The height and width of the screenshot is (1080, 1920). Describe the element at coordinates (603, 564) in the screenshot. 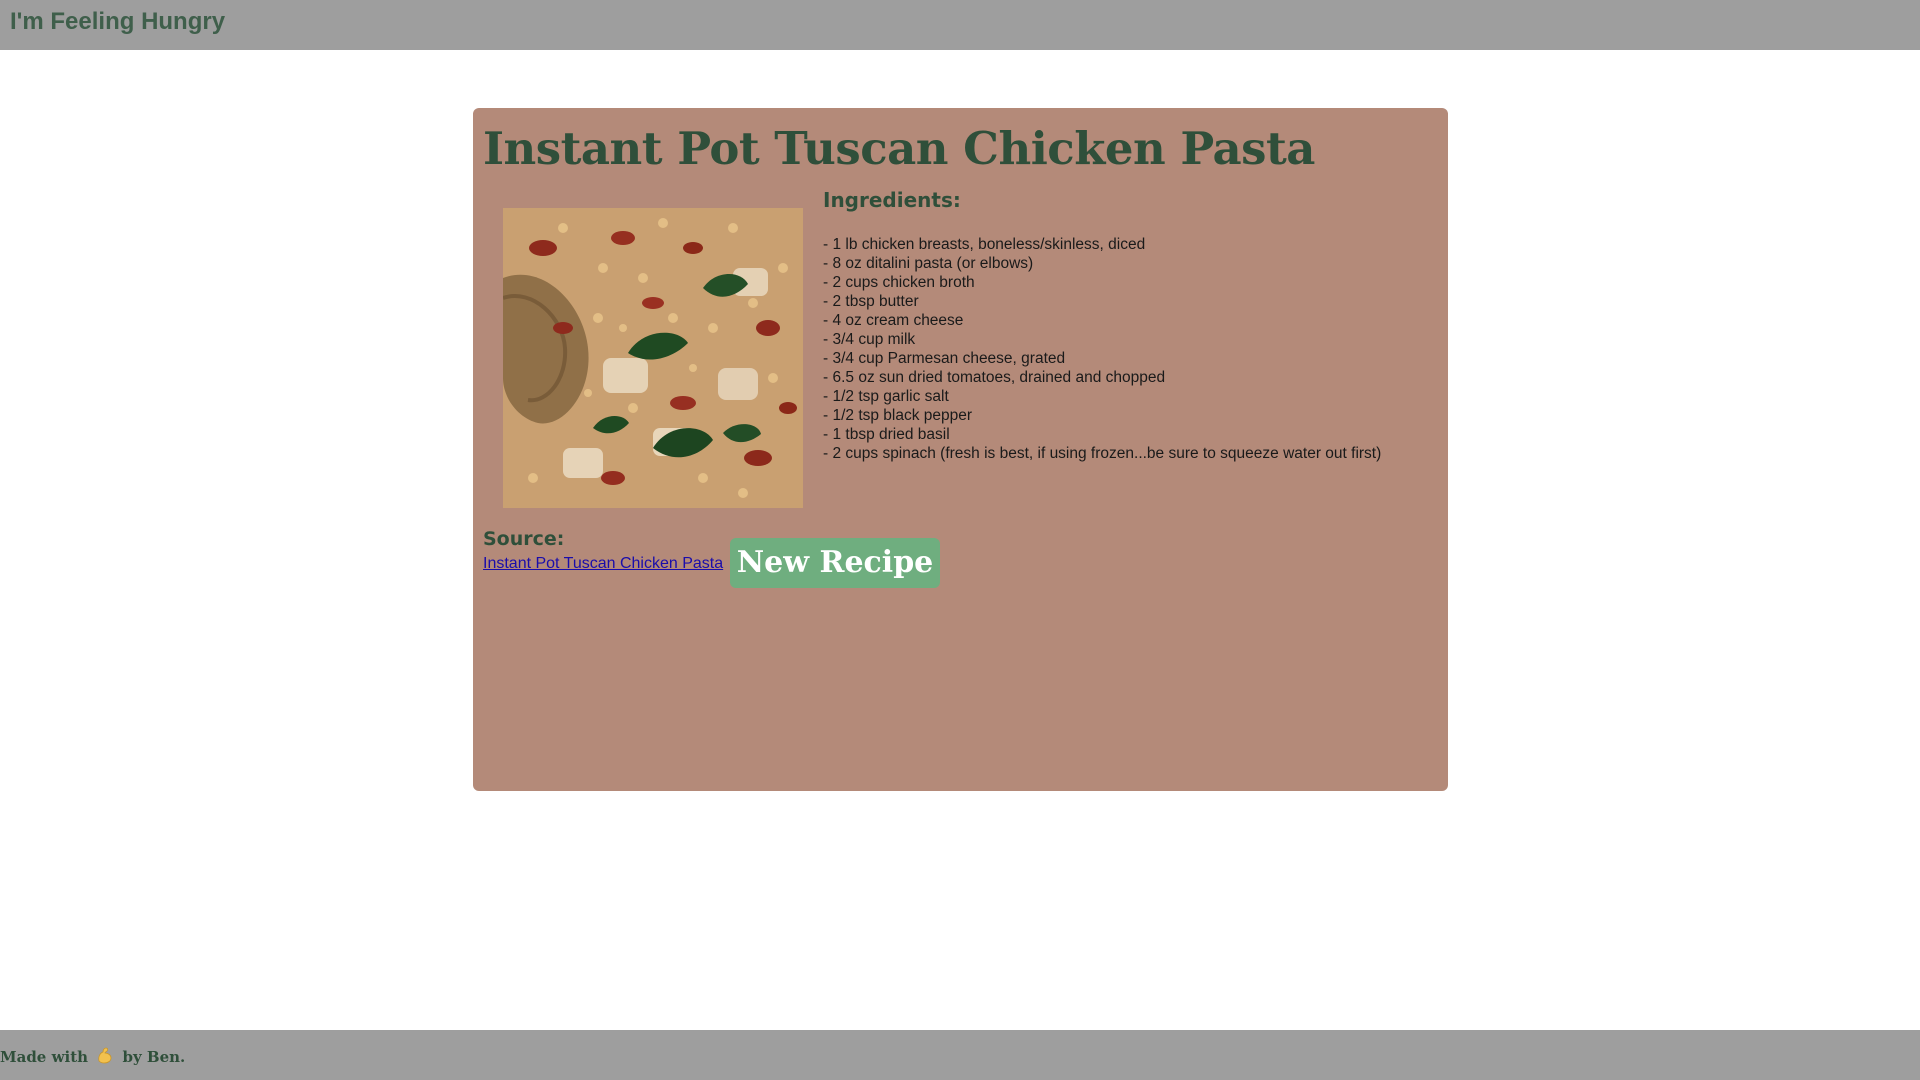

I see `source-link: Instant Pot Tuscan Chicken Pasta` at that location.